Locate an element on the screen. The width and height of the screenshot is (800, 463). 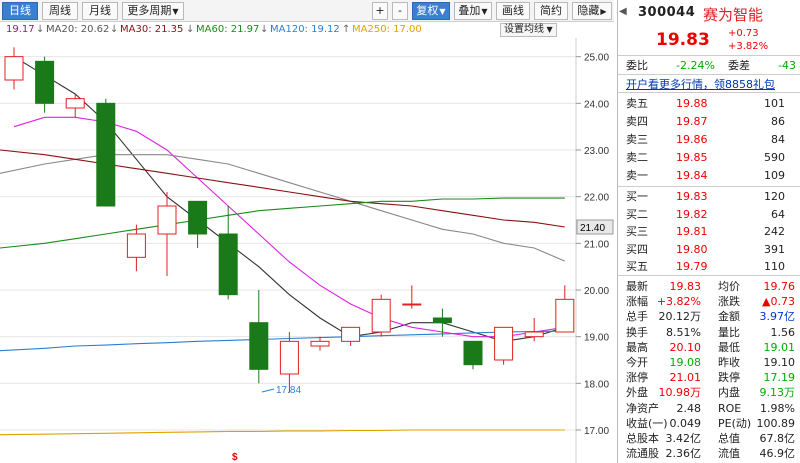
order-price: 19.87 is located at coordinates (692, 121).